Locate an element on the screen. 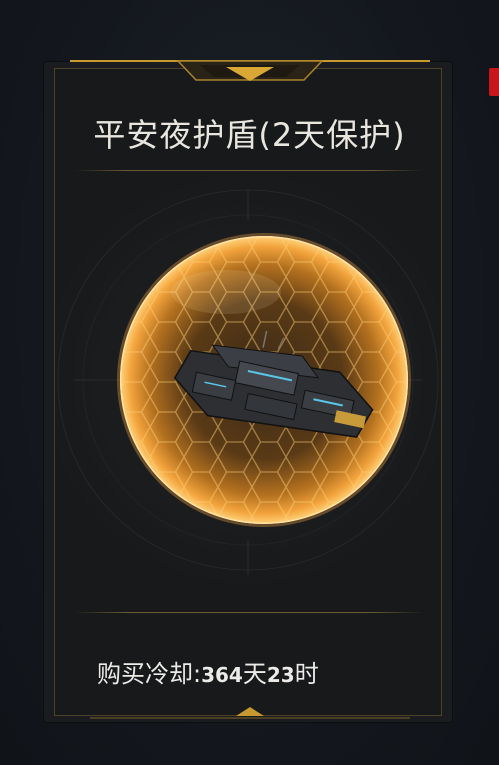 The height and width of the screenshot is (765, 499). cooldown-hours: 23 is located at coordinates (280, 675).